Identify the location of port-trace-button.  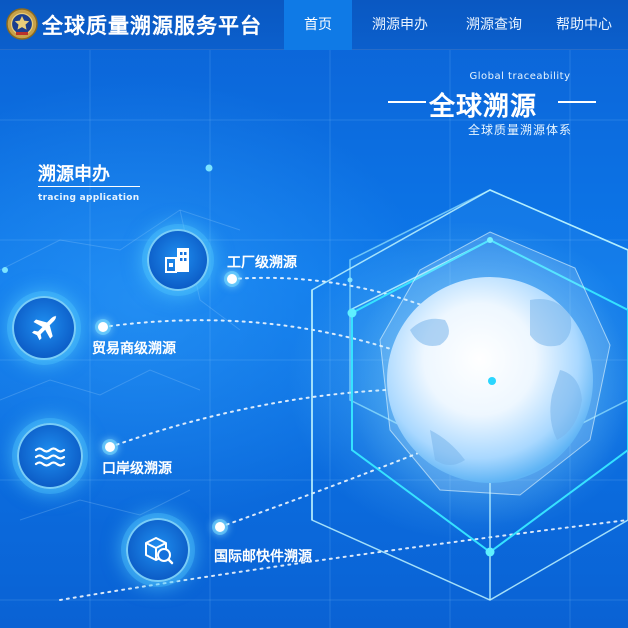
(50, 456).